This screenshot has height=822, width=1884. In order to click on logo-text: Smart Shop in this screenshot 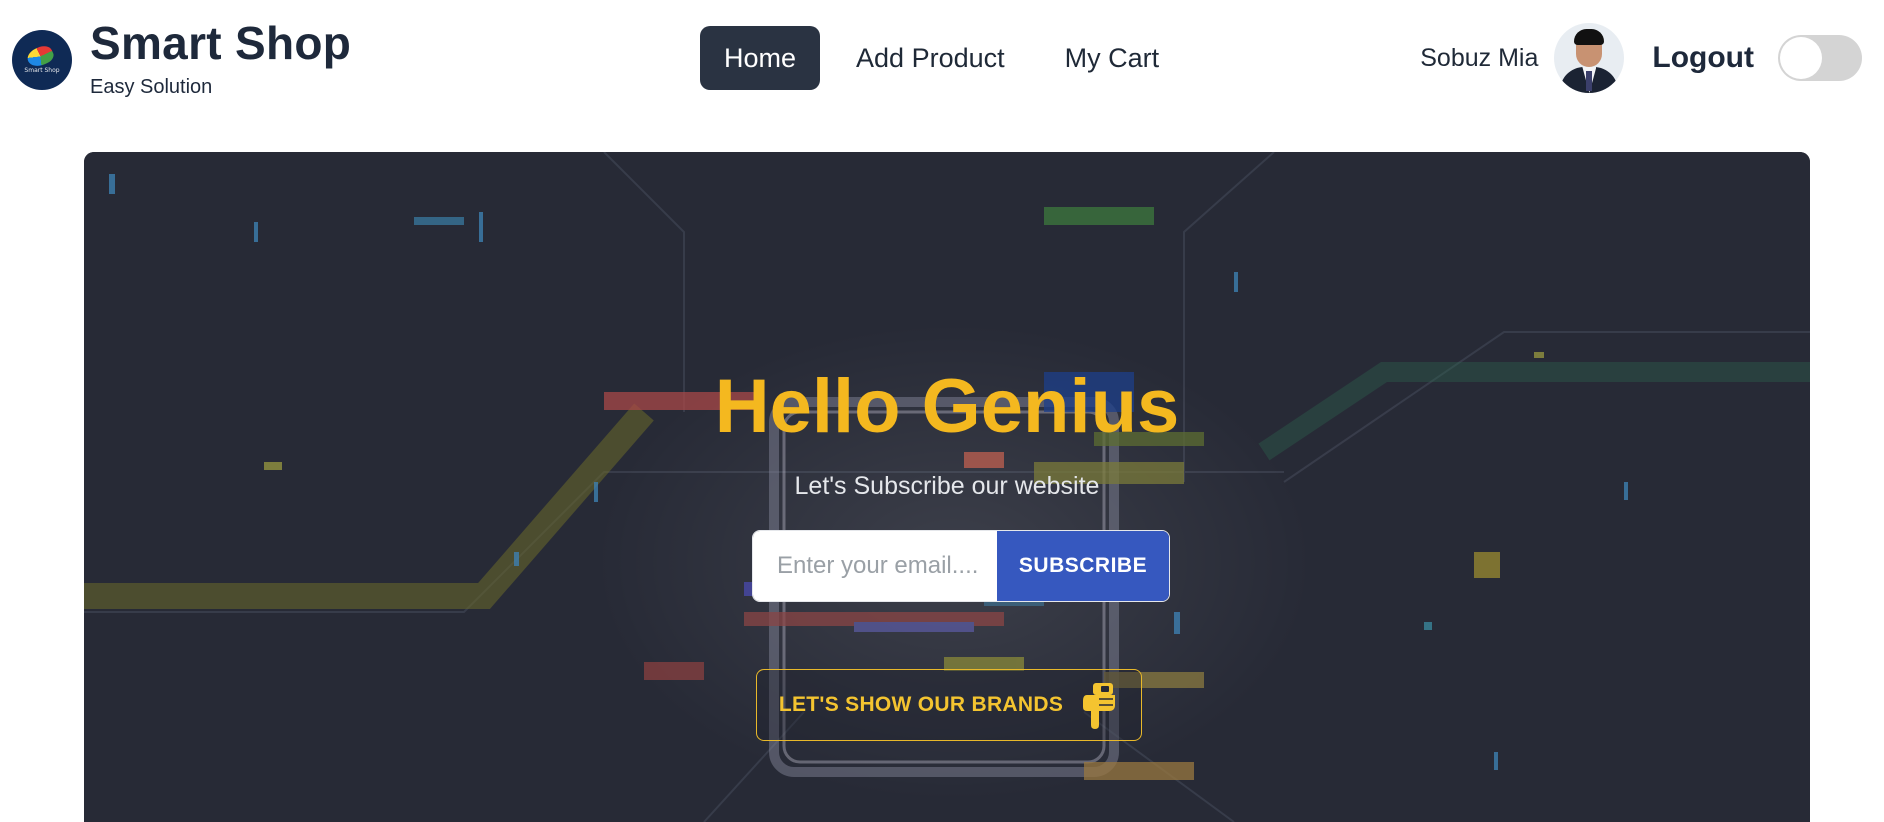, I will do `click(42, 70)`.